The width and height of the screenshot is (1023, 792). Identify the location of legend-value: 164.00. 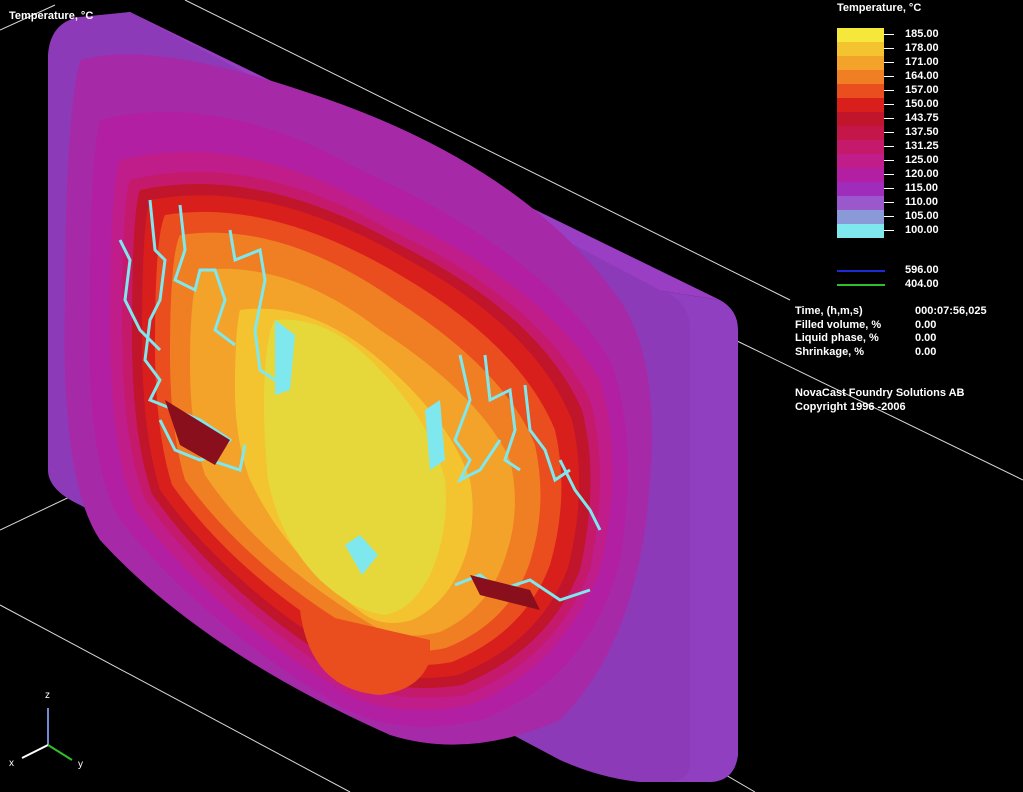
(922, 76).